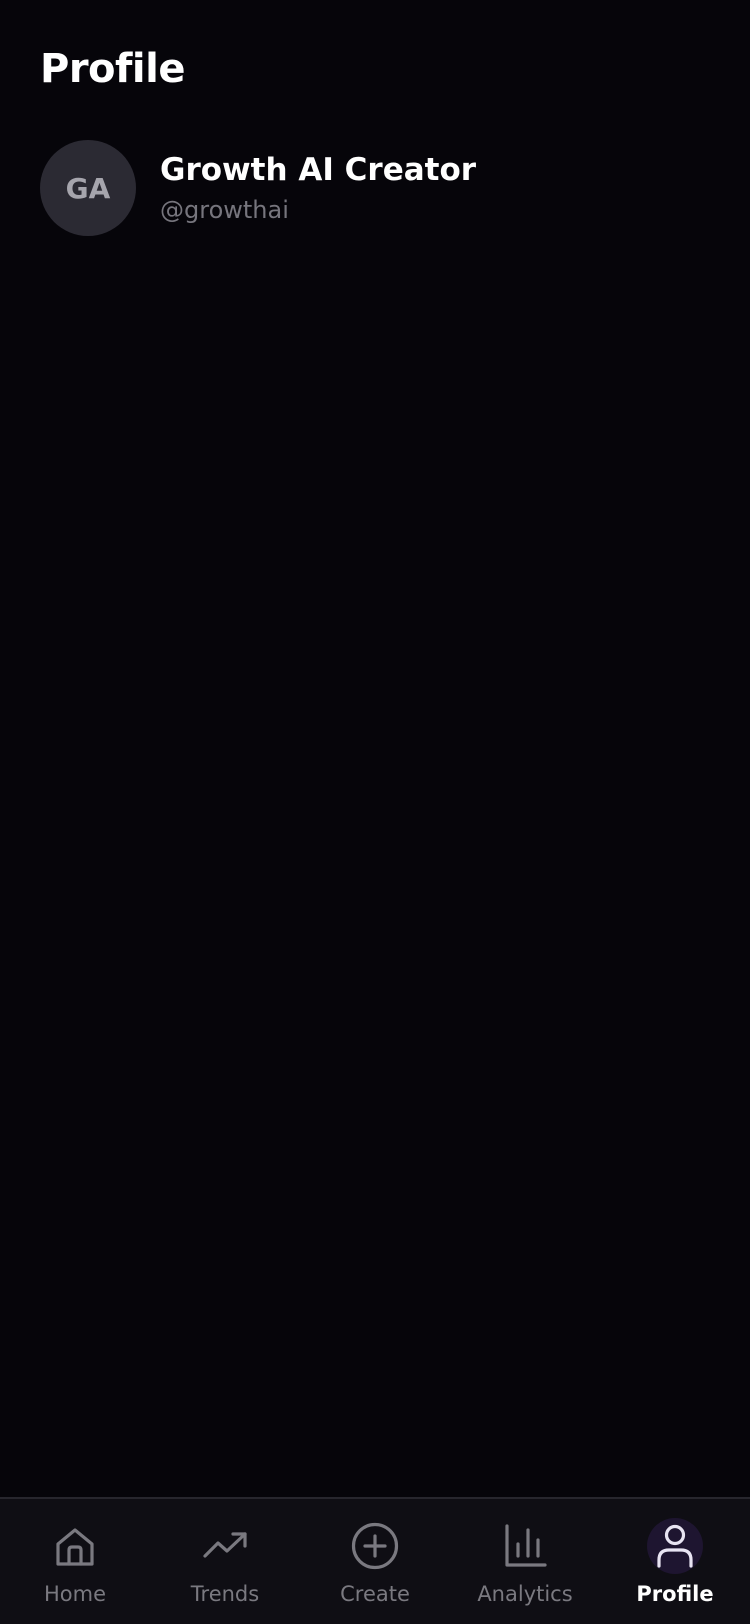  I want to click on user-handle: @growthai, so click(224, 210).